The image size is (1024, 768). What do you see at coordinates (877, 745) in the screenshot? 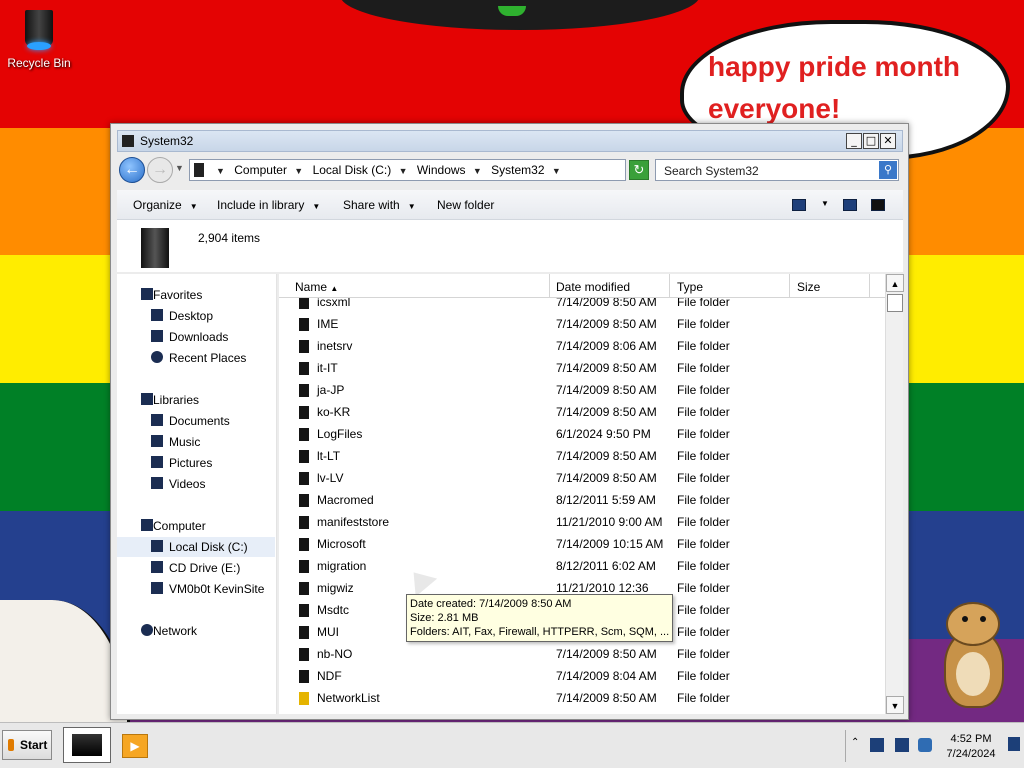
I see `network-tray-icon` at bounding box center [877, 745].